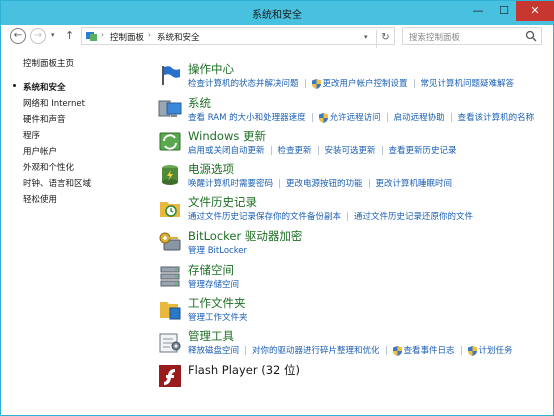 The height and width of the screenshot is (416, 554). I want to click on sidebar-item-clock-region: 时钟、语言和区域, so click(57, 183).